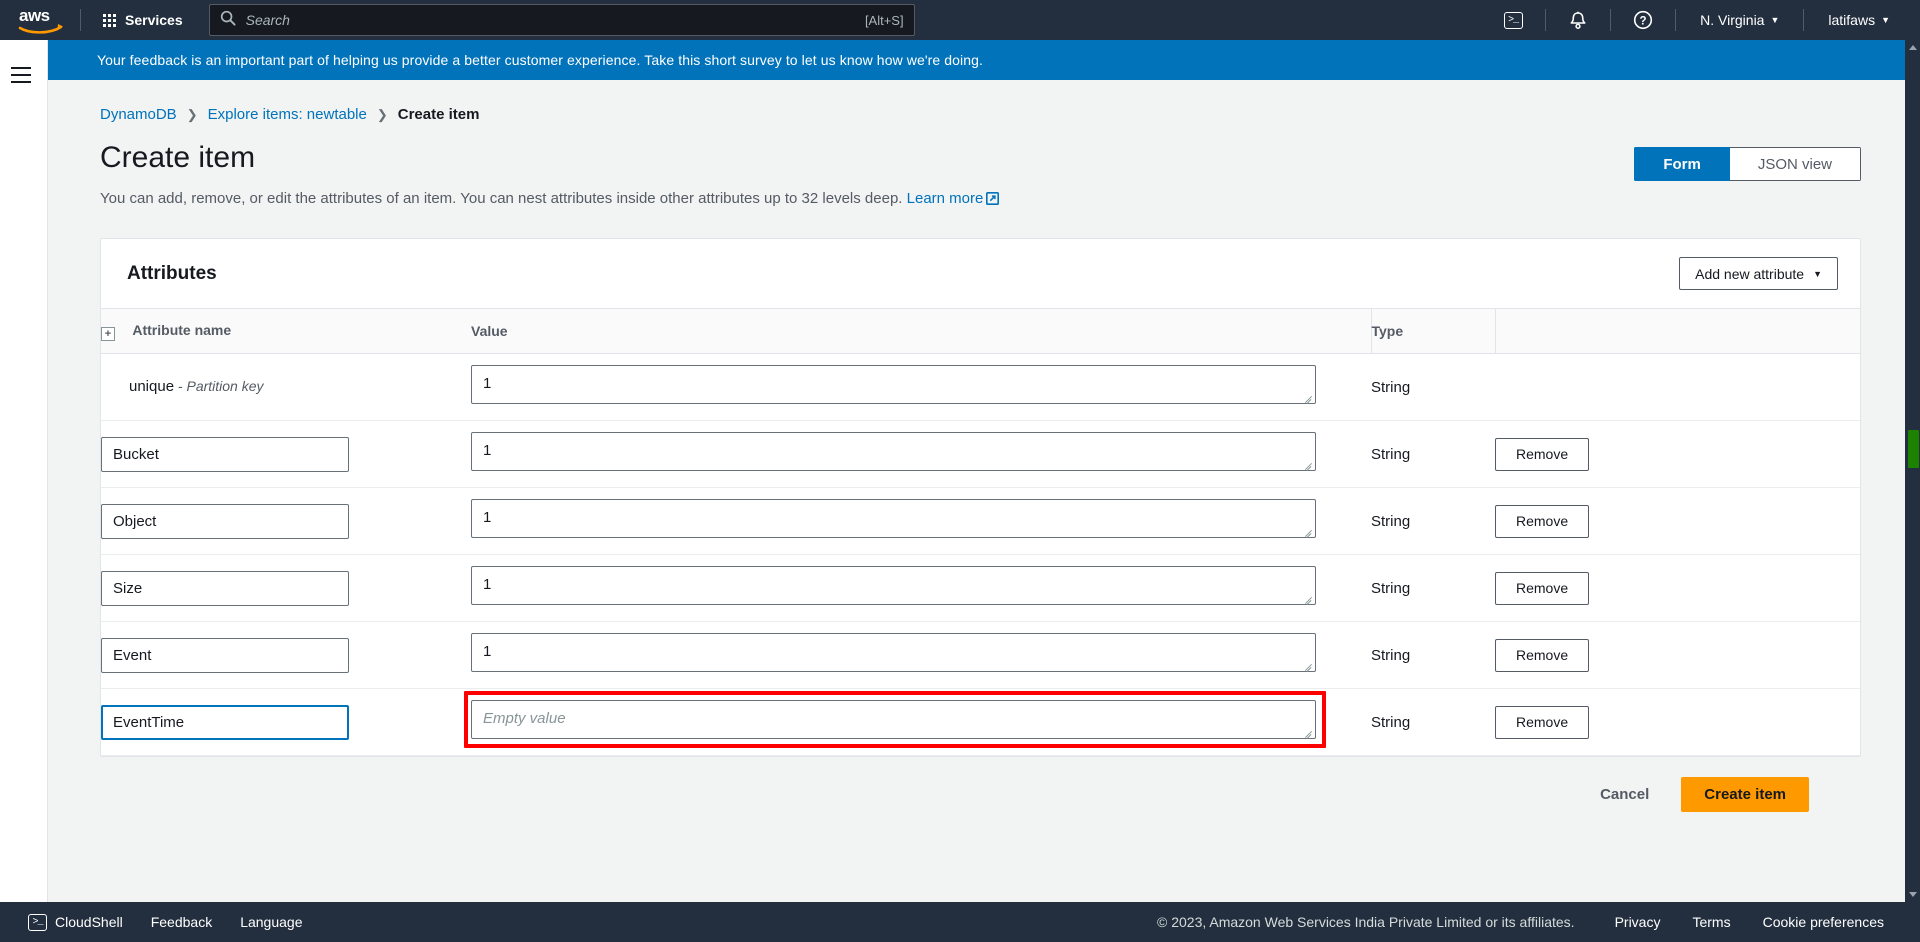  Describe the element at coordinates (37, 922) in the screenshot. I see `cloudshell-glyph: >_` at that location.